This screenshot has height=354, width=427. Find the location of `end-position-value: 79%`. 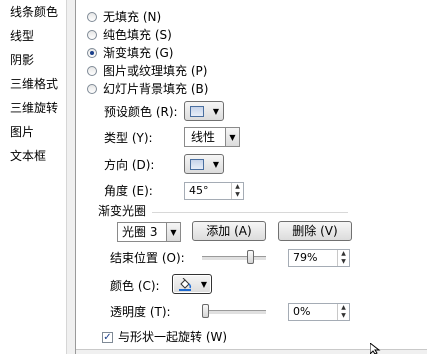

end-position-value: 79% is located at coordinates (305, 257).